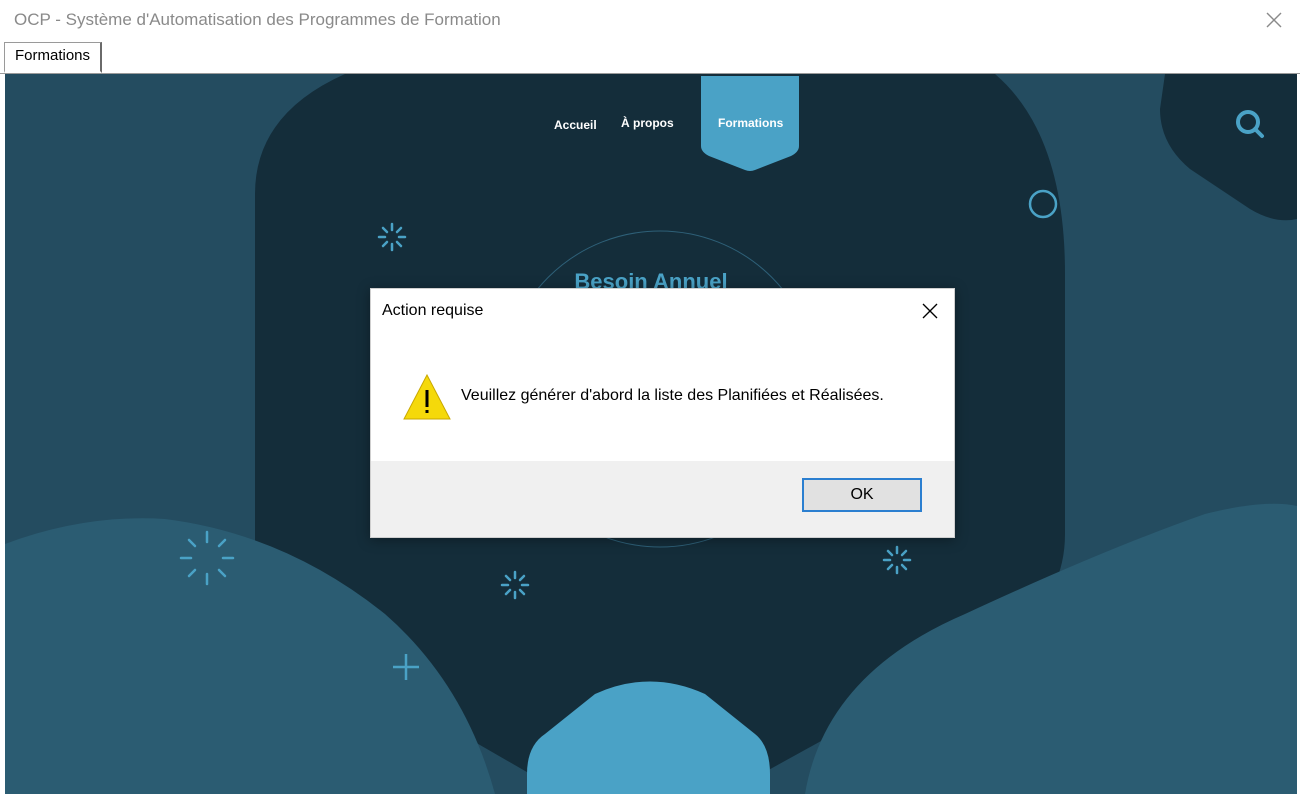 This screenshot has height=795, width=1300. Describe the element at coordinates (862, 495) in the screenshot. I see `ok-button: OK` at that location.